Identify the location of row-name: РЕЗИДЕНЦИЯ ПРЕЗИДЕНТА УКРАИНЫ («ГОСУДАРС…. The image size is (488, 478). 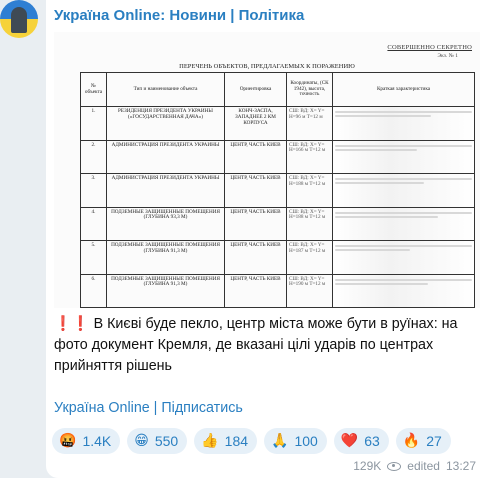
(165, 123).